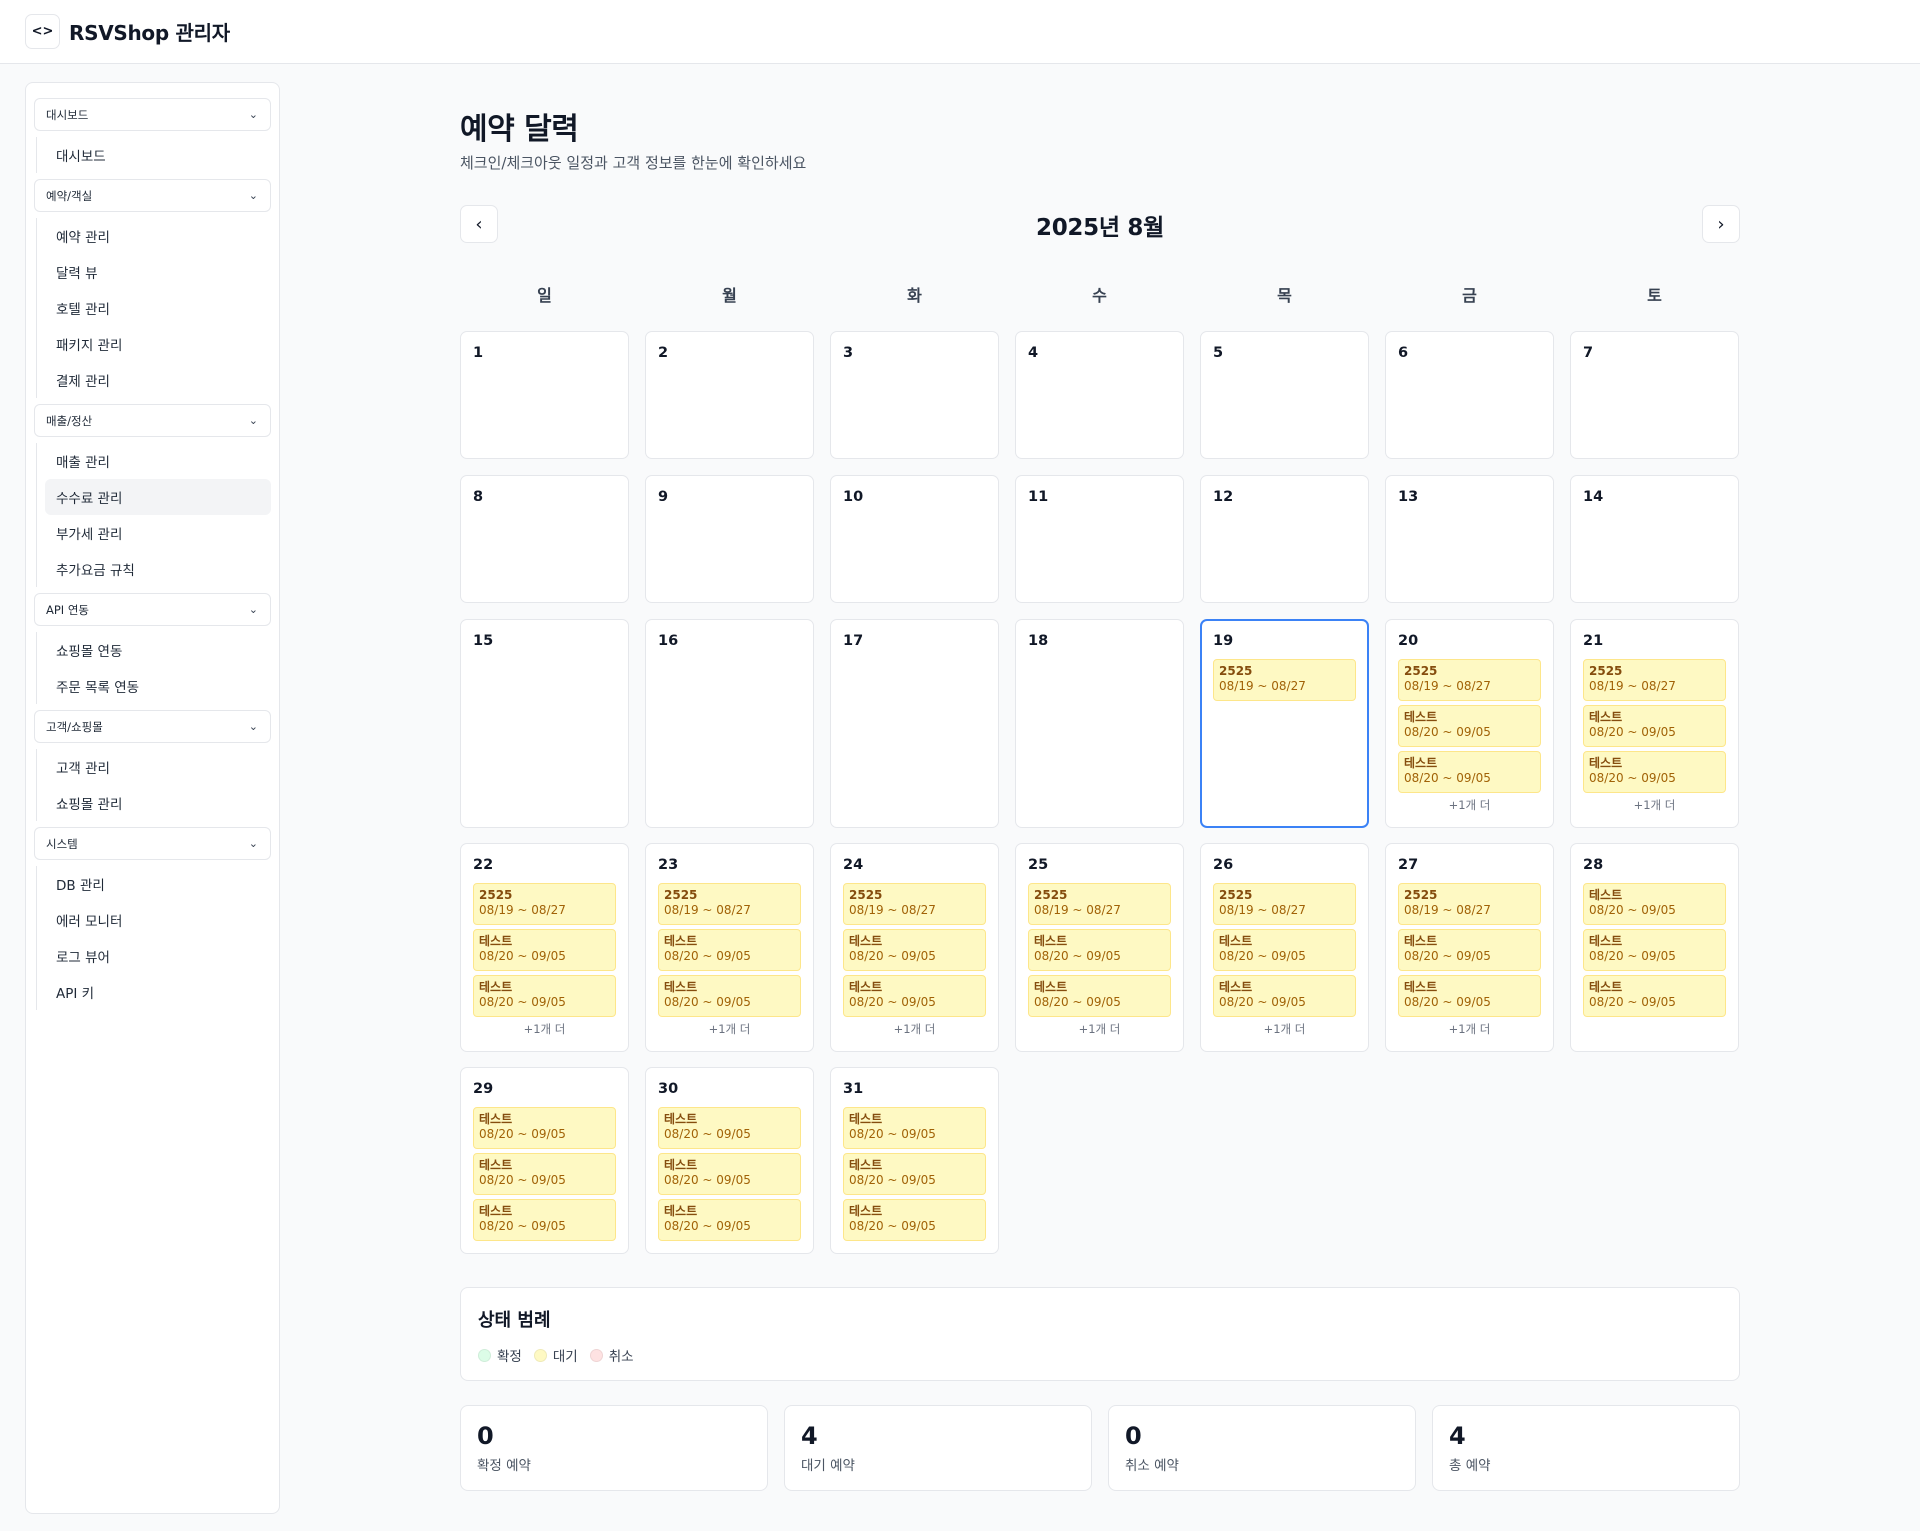  I want to click on day-cell: 12, so click(1284, 539).